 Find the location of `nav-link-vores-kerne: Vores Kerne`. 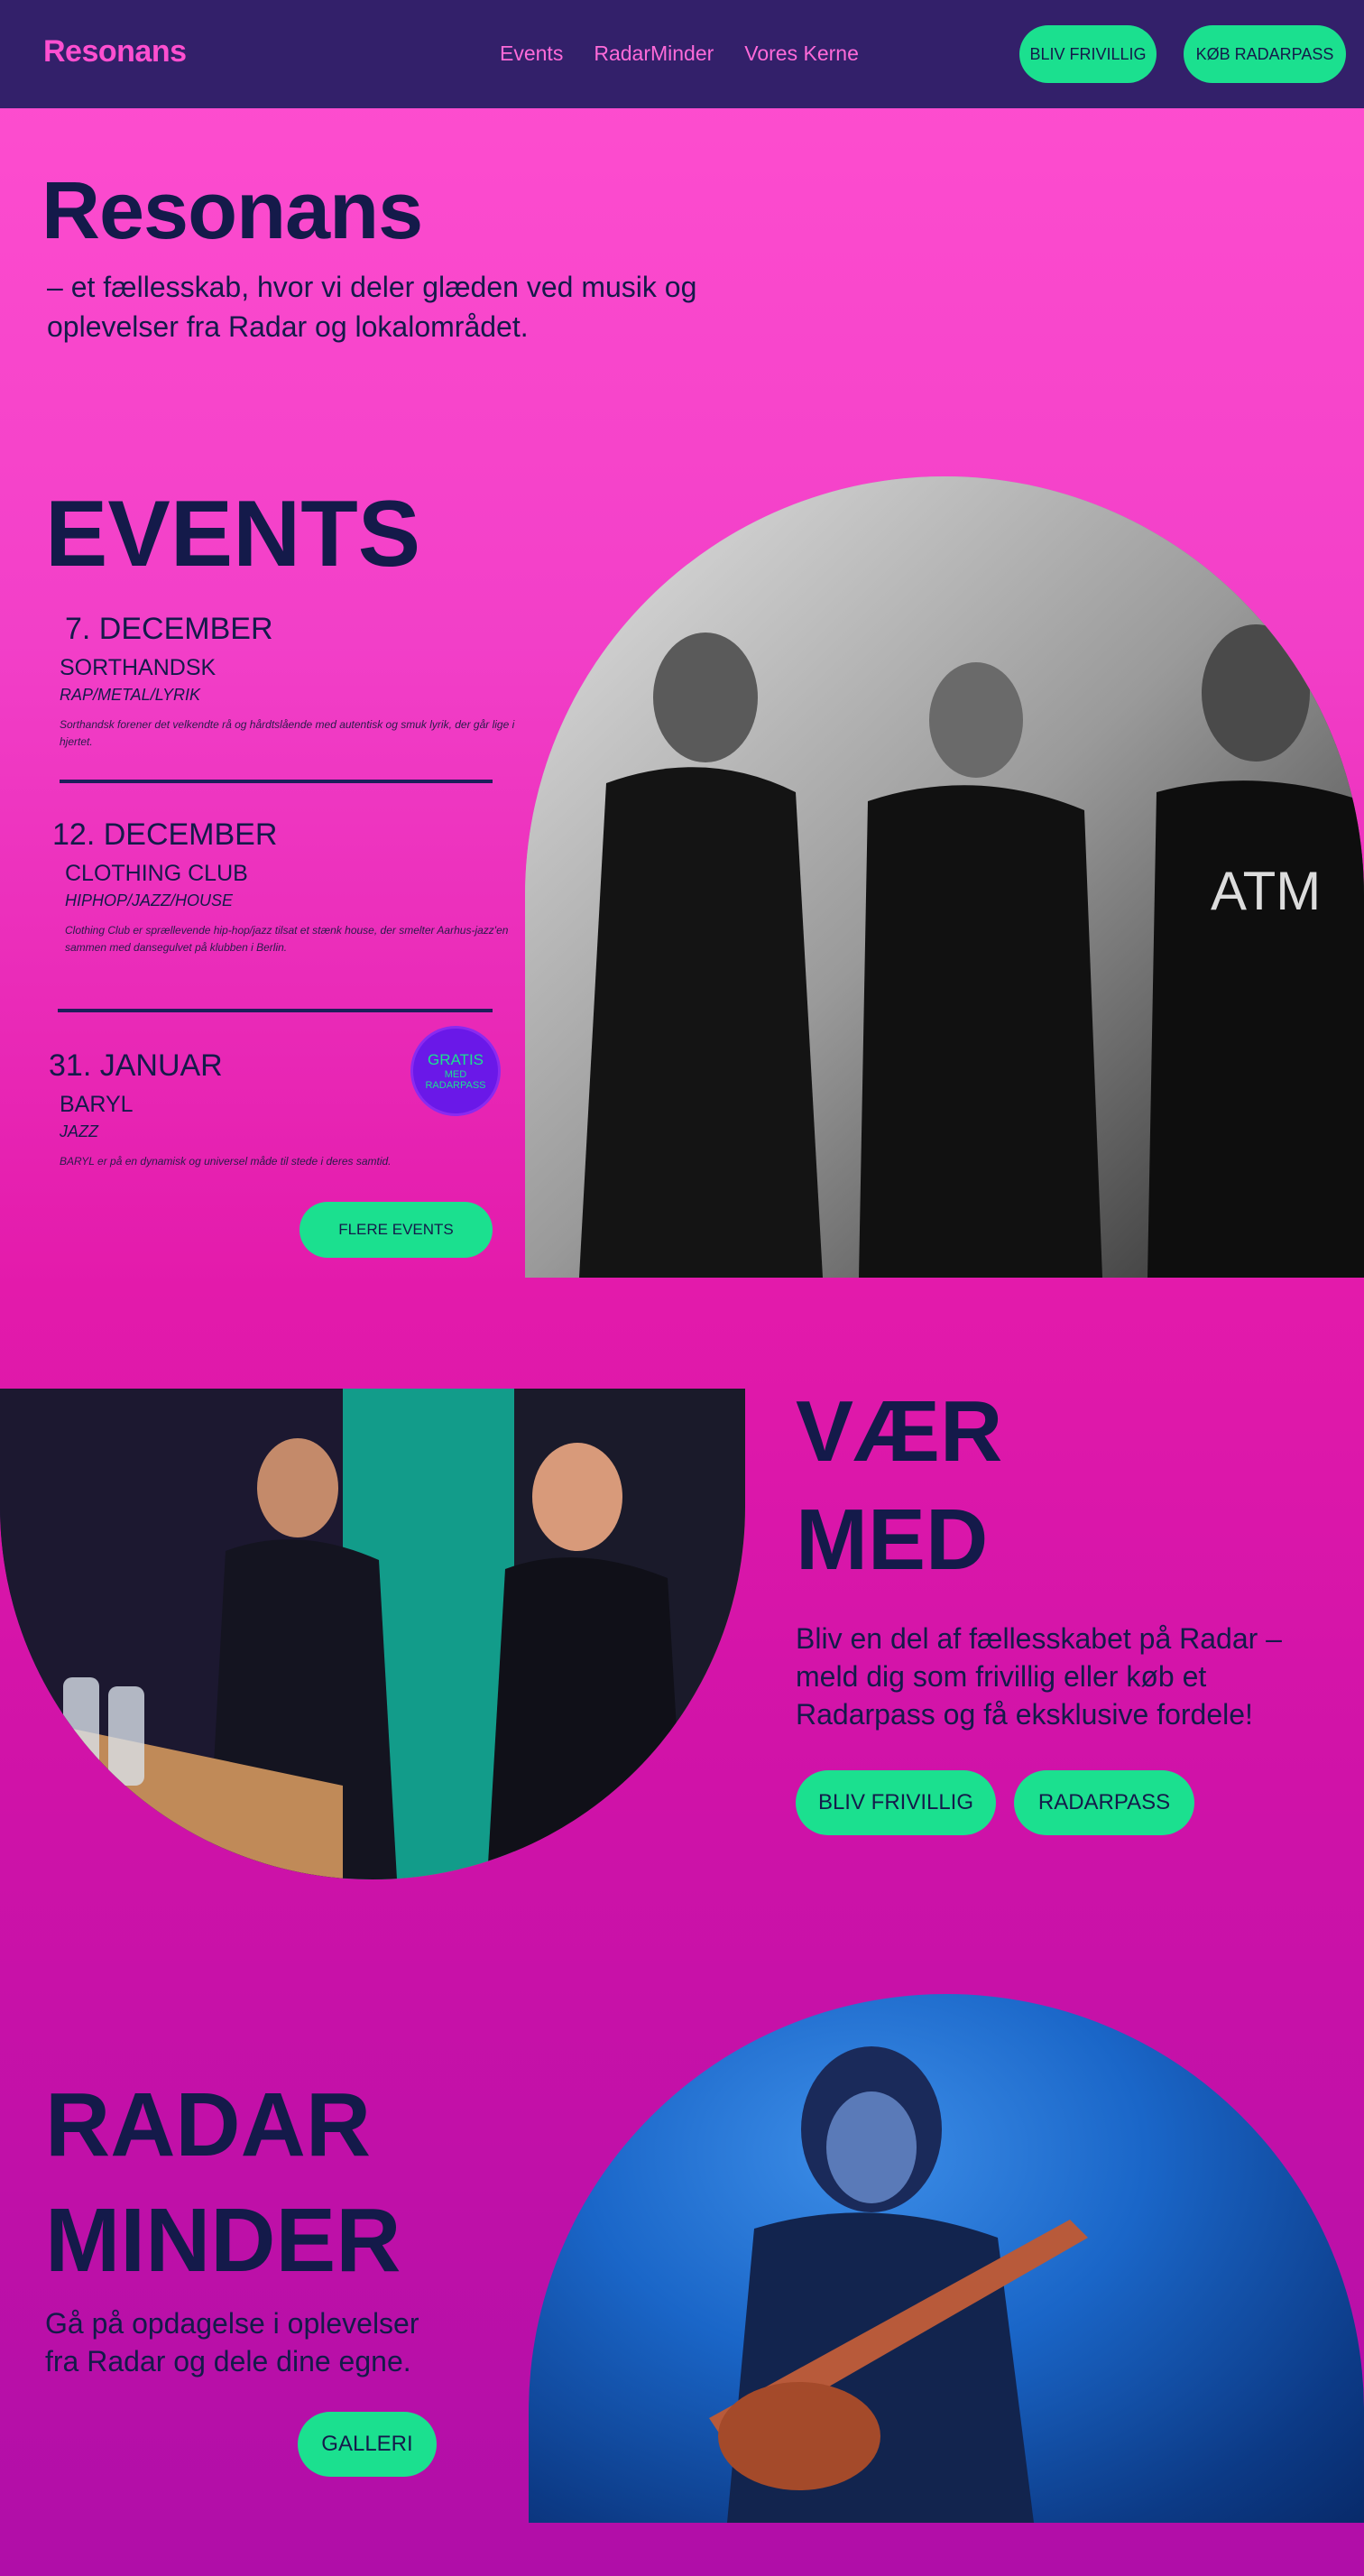

nav-link-vores-kerne: Vores Kerne is located at coordinates (801, 54).